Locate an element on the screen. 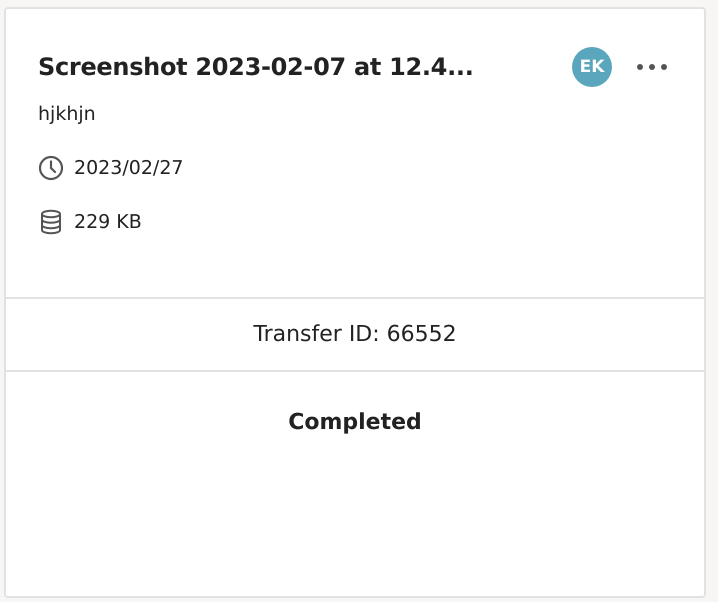  database-icon is located at coordinates (51, 222).